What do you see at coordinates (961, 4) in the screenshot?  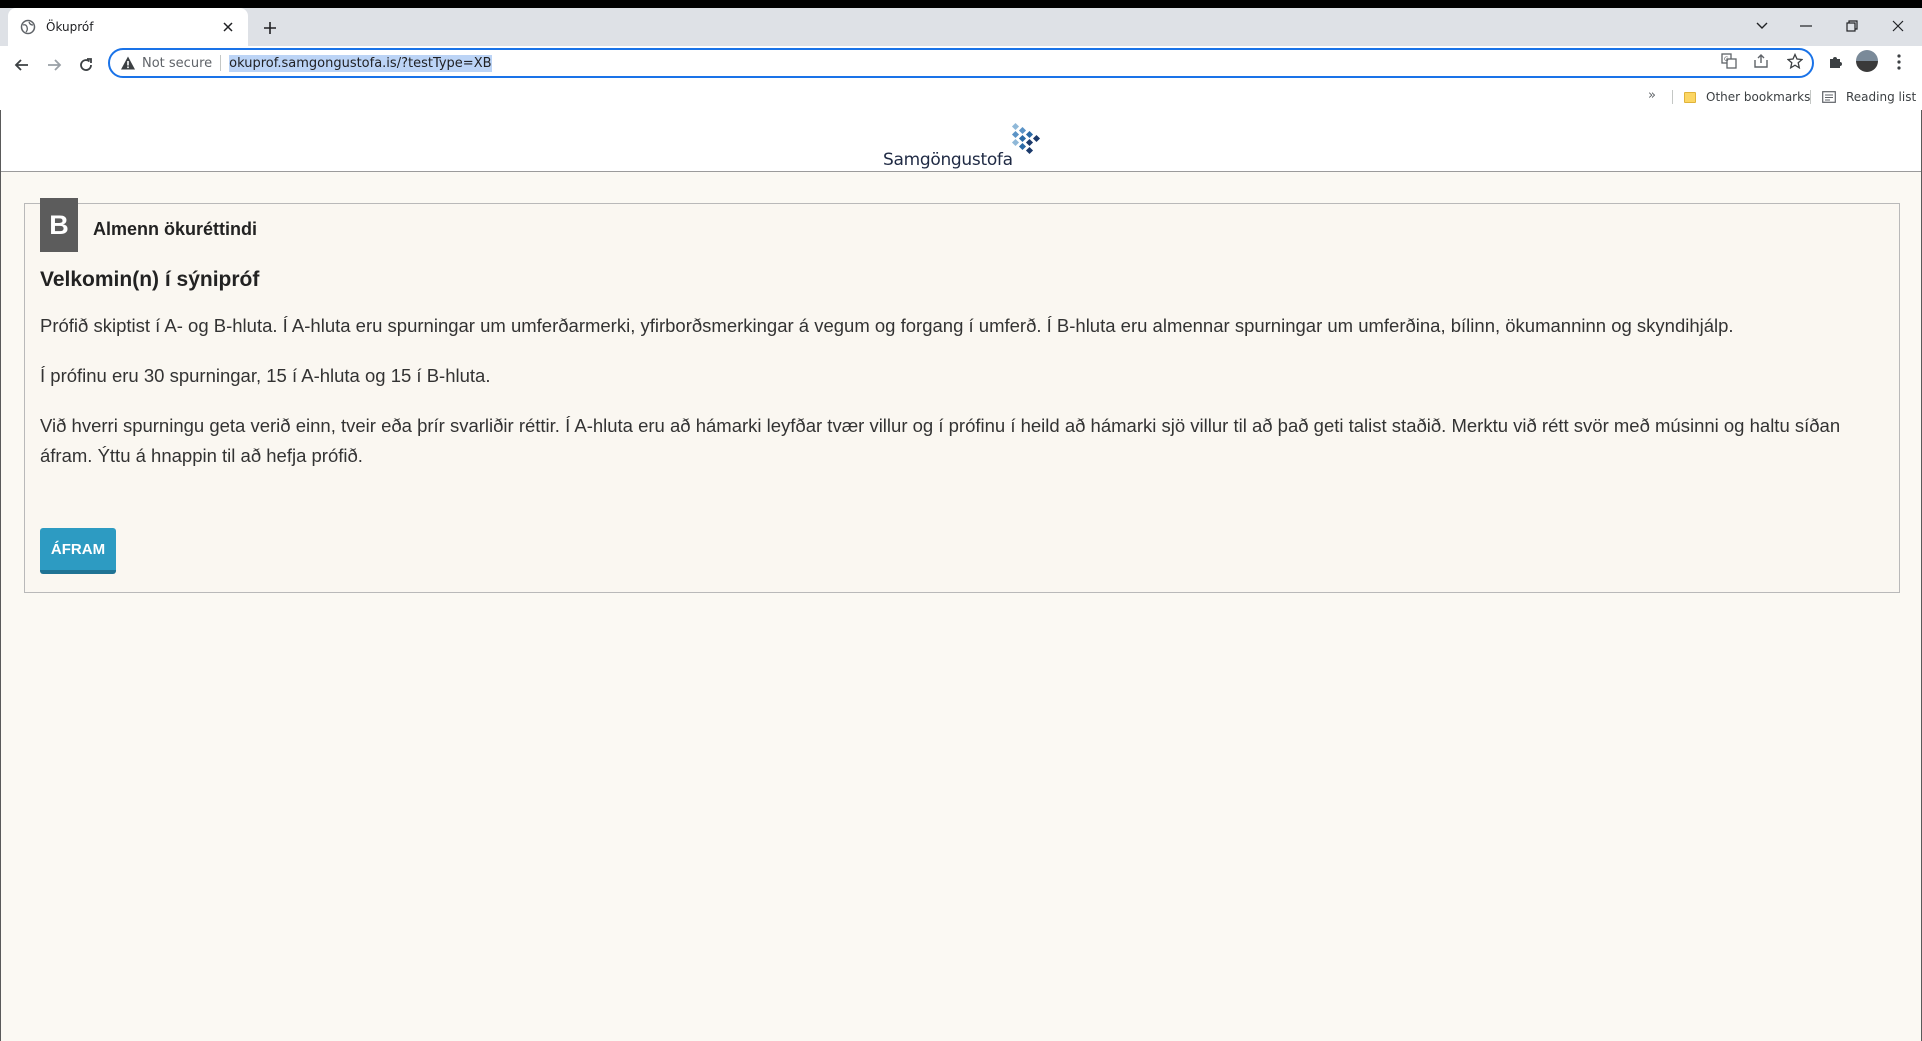 I see `window-top-edge` at bounding box center [961, 4].